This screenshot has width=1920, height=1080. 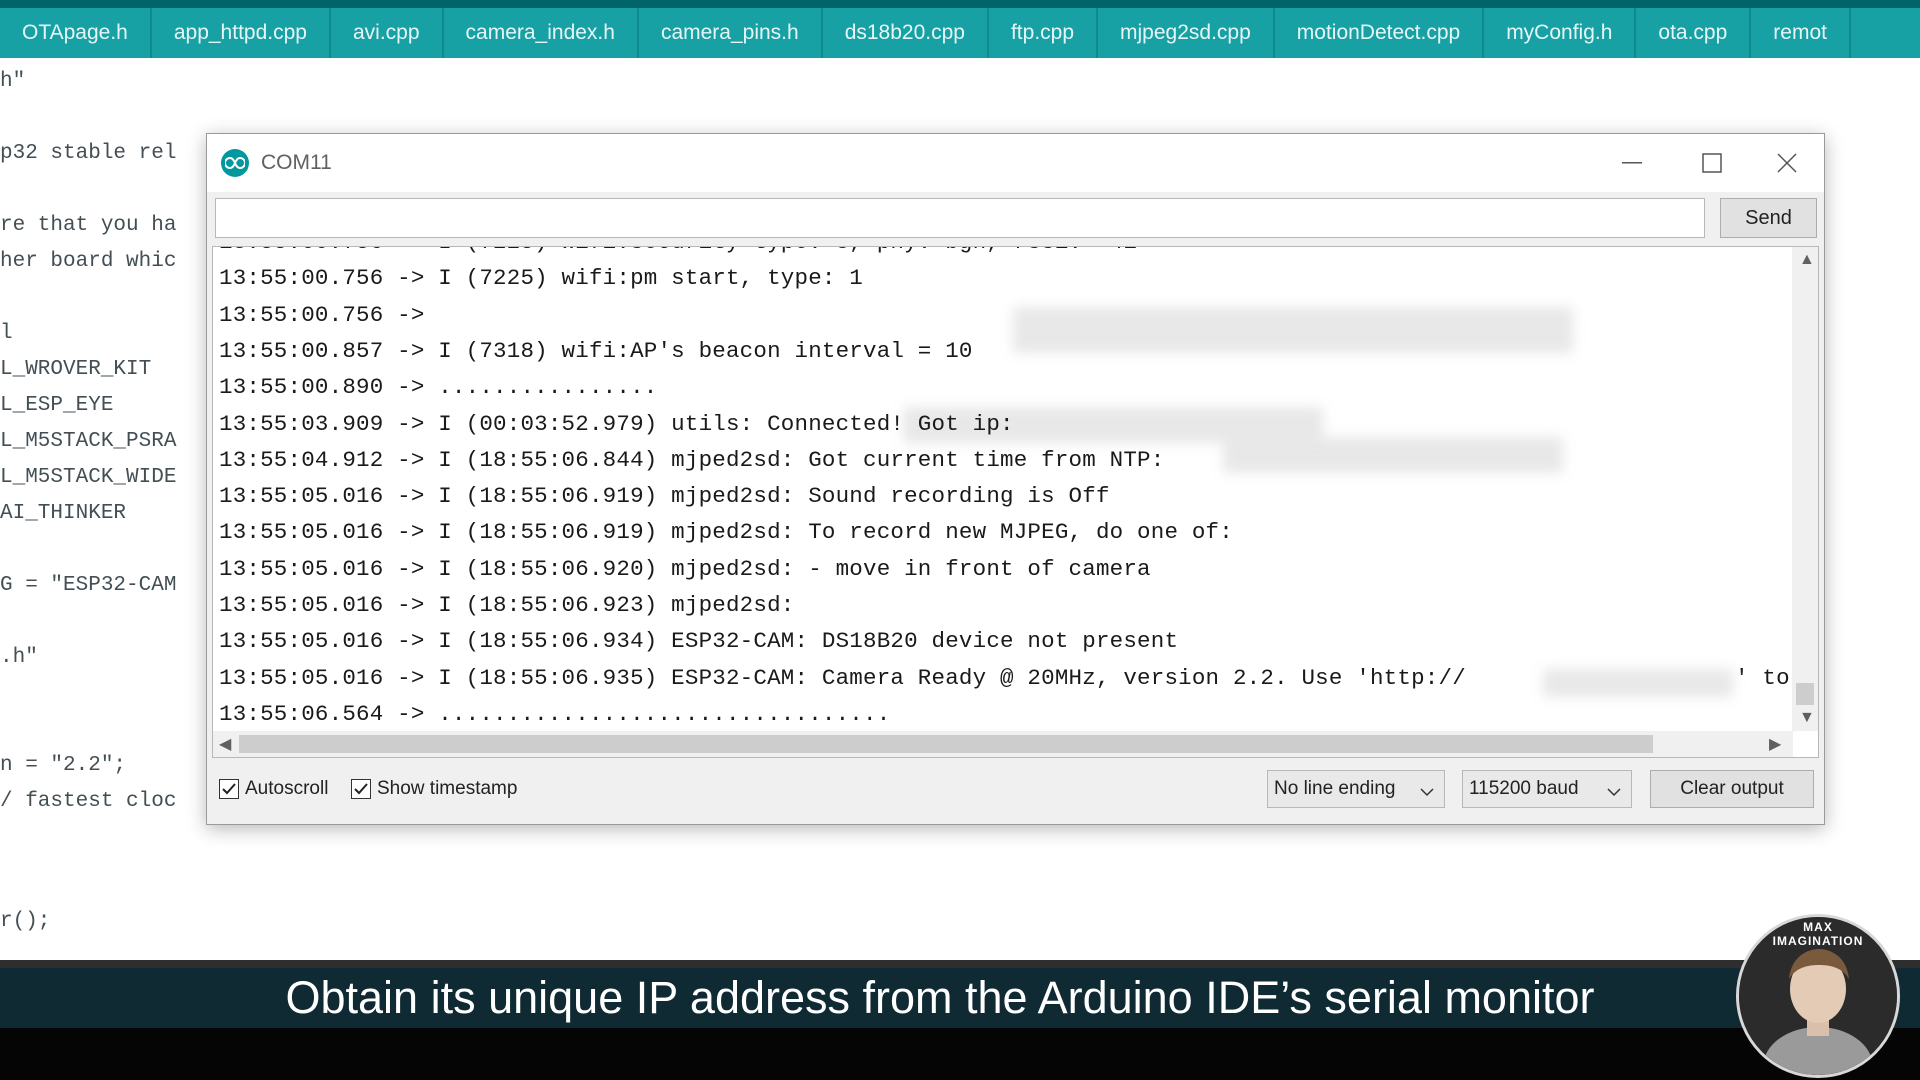 I want to click on file-tab: avi.cpp, so click(x=387, y=33).